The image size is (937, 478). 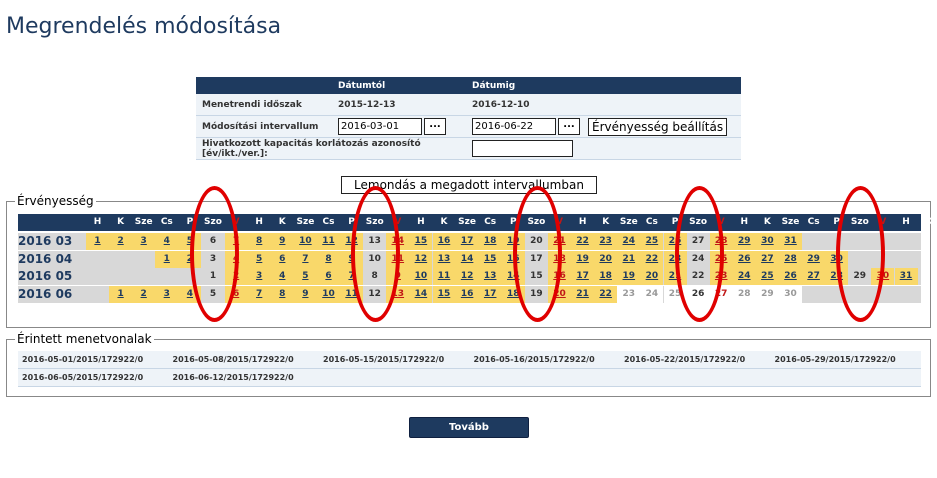 I want to click on ervenyesseg-cell: Érvényesség beállítás, so click(x=664, y=126).